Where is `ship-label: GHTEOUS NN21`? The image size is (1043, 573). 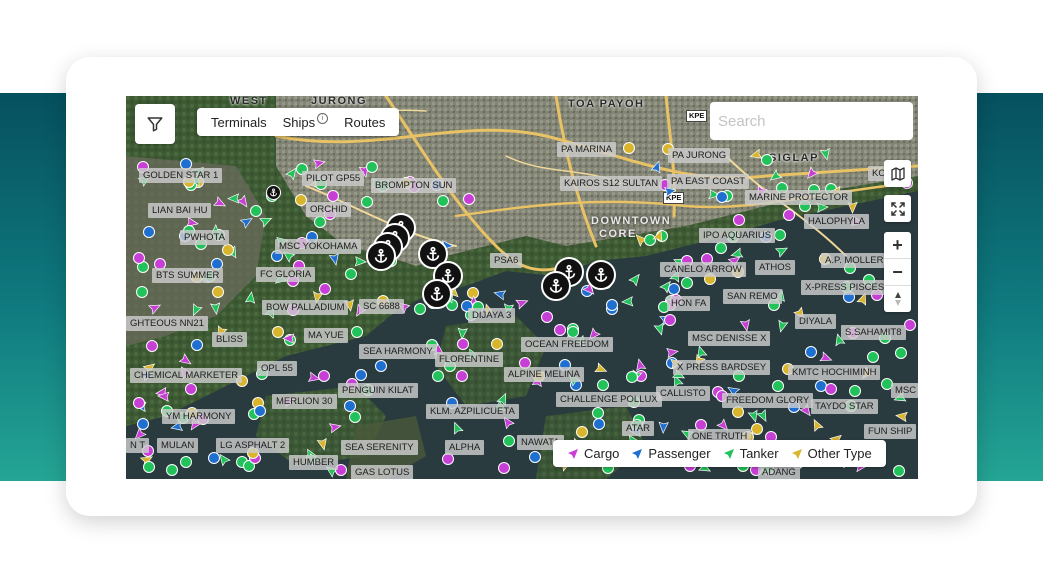
ship-label: GHTEOUS NN21 is located at coordinates (167, 323).